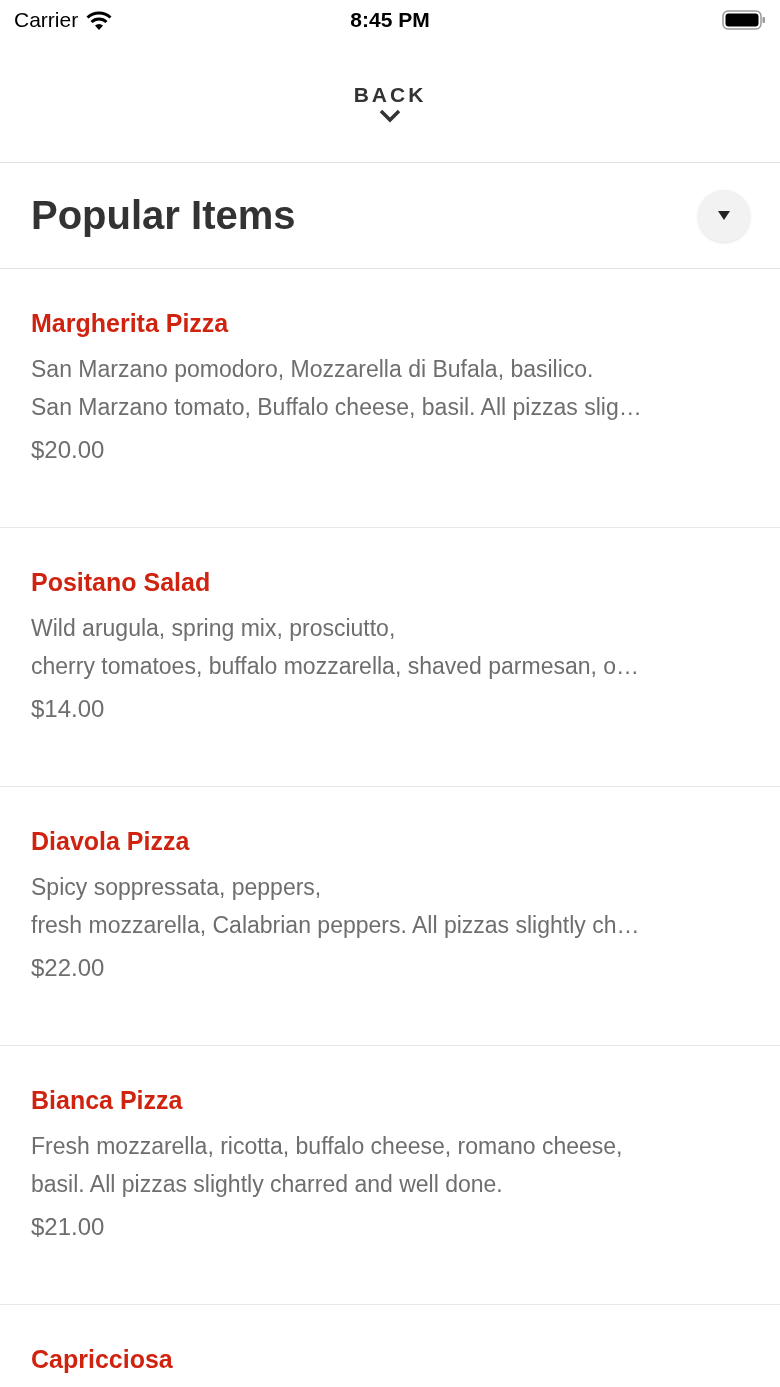  What do you see at coordinates (313, 369) in the screenshot?
I see `item-description: San Marzano pomodoro, Mozzarella di Bufala, basilico.` at bounding box center [313, 369].